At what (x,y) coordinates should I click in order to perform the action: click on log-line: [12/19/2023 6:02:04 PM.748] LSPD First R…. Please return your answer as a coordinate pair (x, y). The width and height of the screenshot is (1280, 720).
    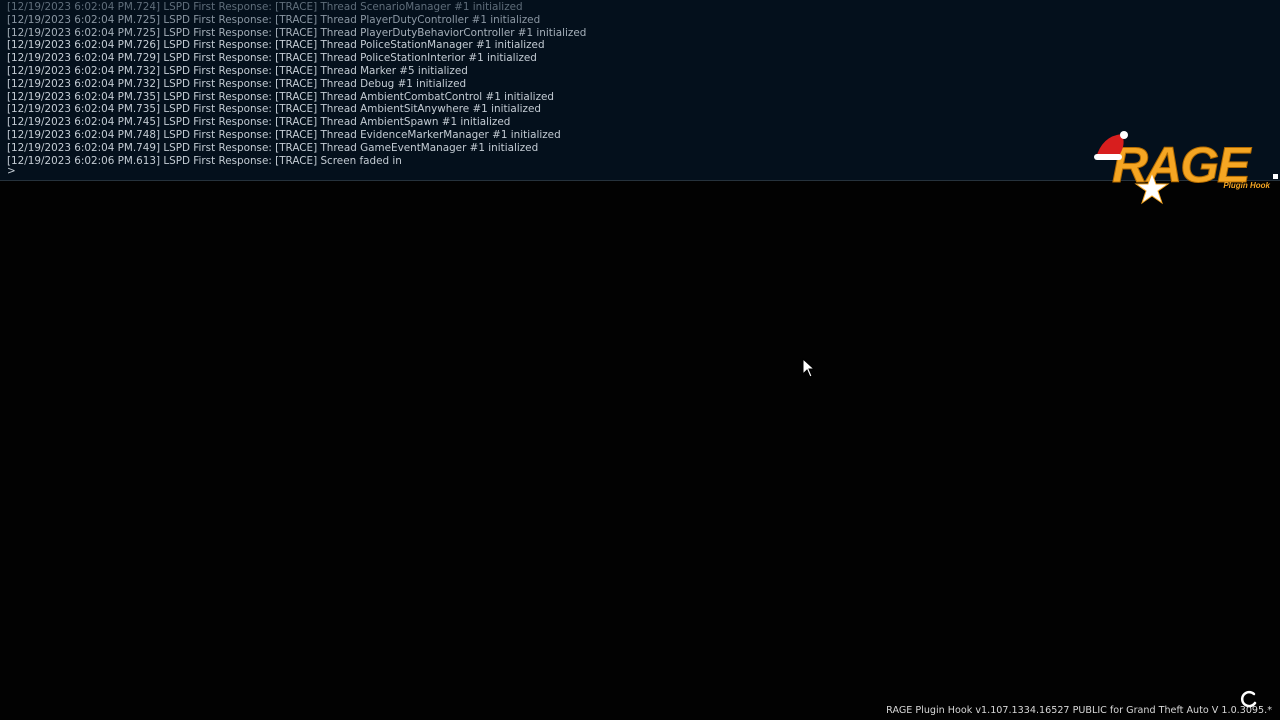
    Looking at the image, I should click on (284, 134).